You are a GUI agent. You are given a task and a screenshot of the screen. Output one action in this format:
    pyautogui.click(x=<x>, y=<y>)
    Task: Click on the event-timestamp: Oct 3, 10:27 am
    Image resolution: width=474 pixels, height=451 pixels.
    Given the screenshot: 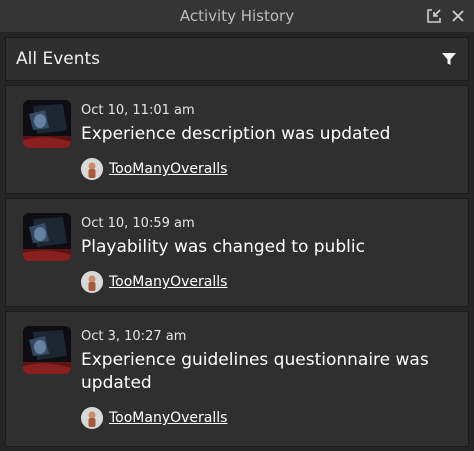 What is the action you would take?
    pyautogui.click(x=134, y=336)
    